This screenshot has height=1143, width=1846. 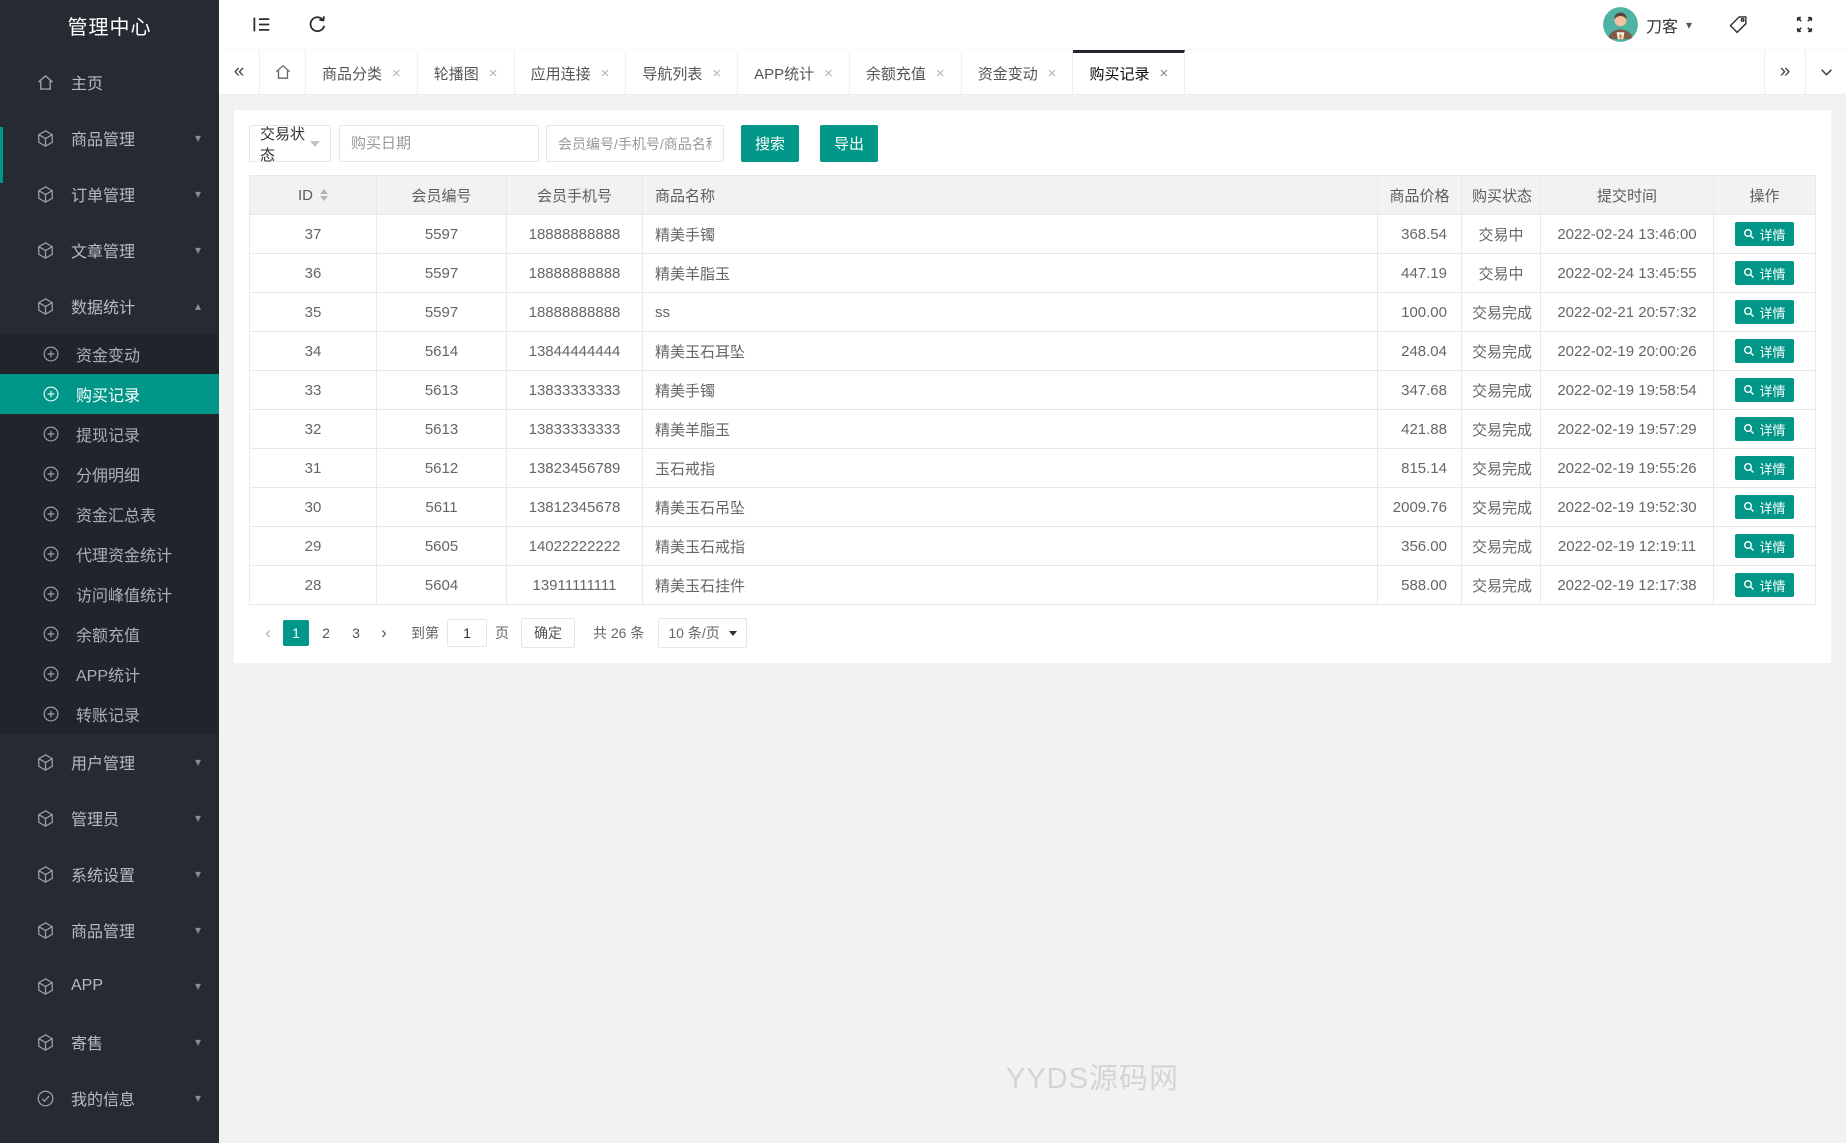 What do you see at coordinates (1738, 25) in the screenshot?
I see `tag-button` at bounding box center [1738, 25].